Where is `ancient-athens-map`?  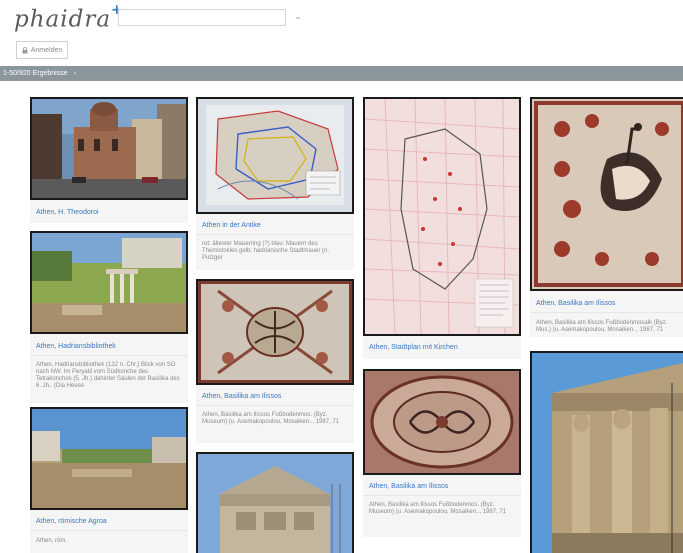 ancient-athens-map is located at coordinates (275, 155).